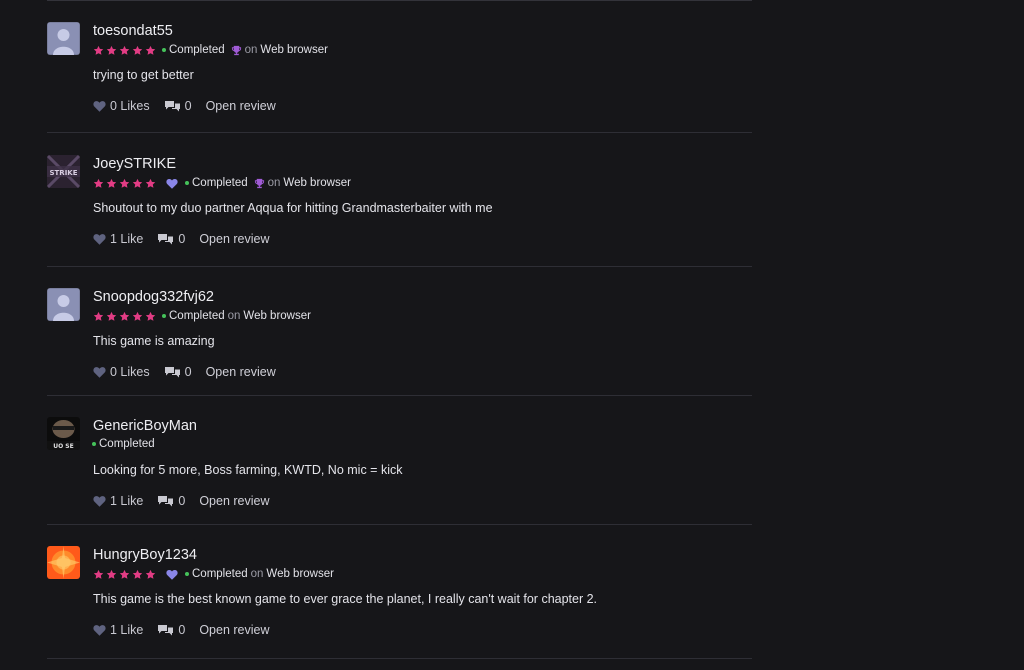 The image size is (1024, 670). I want to click on user-avatar: UO SE, so click(63, 433).